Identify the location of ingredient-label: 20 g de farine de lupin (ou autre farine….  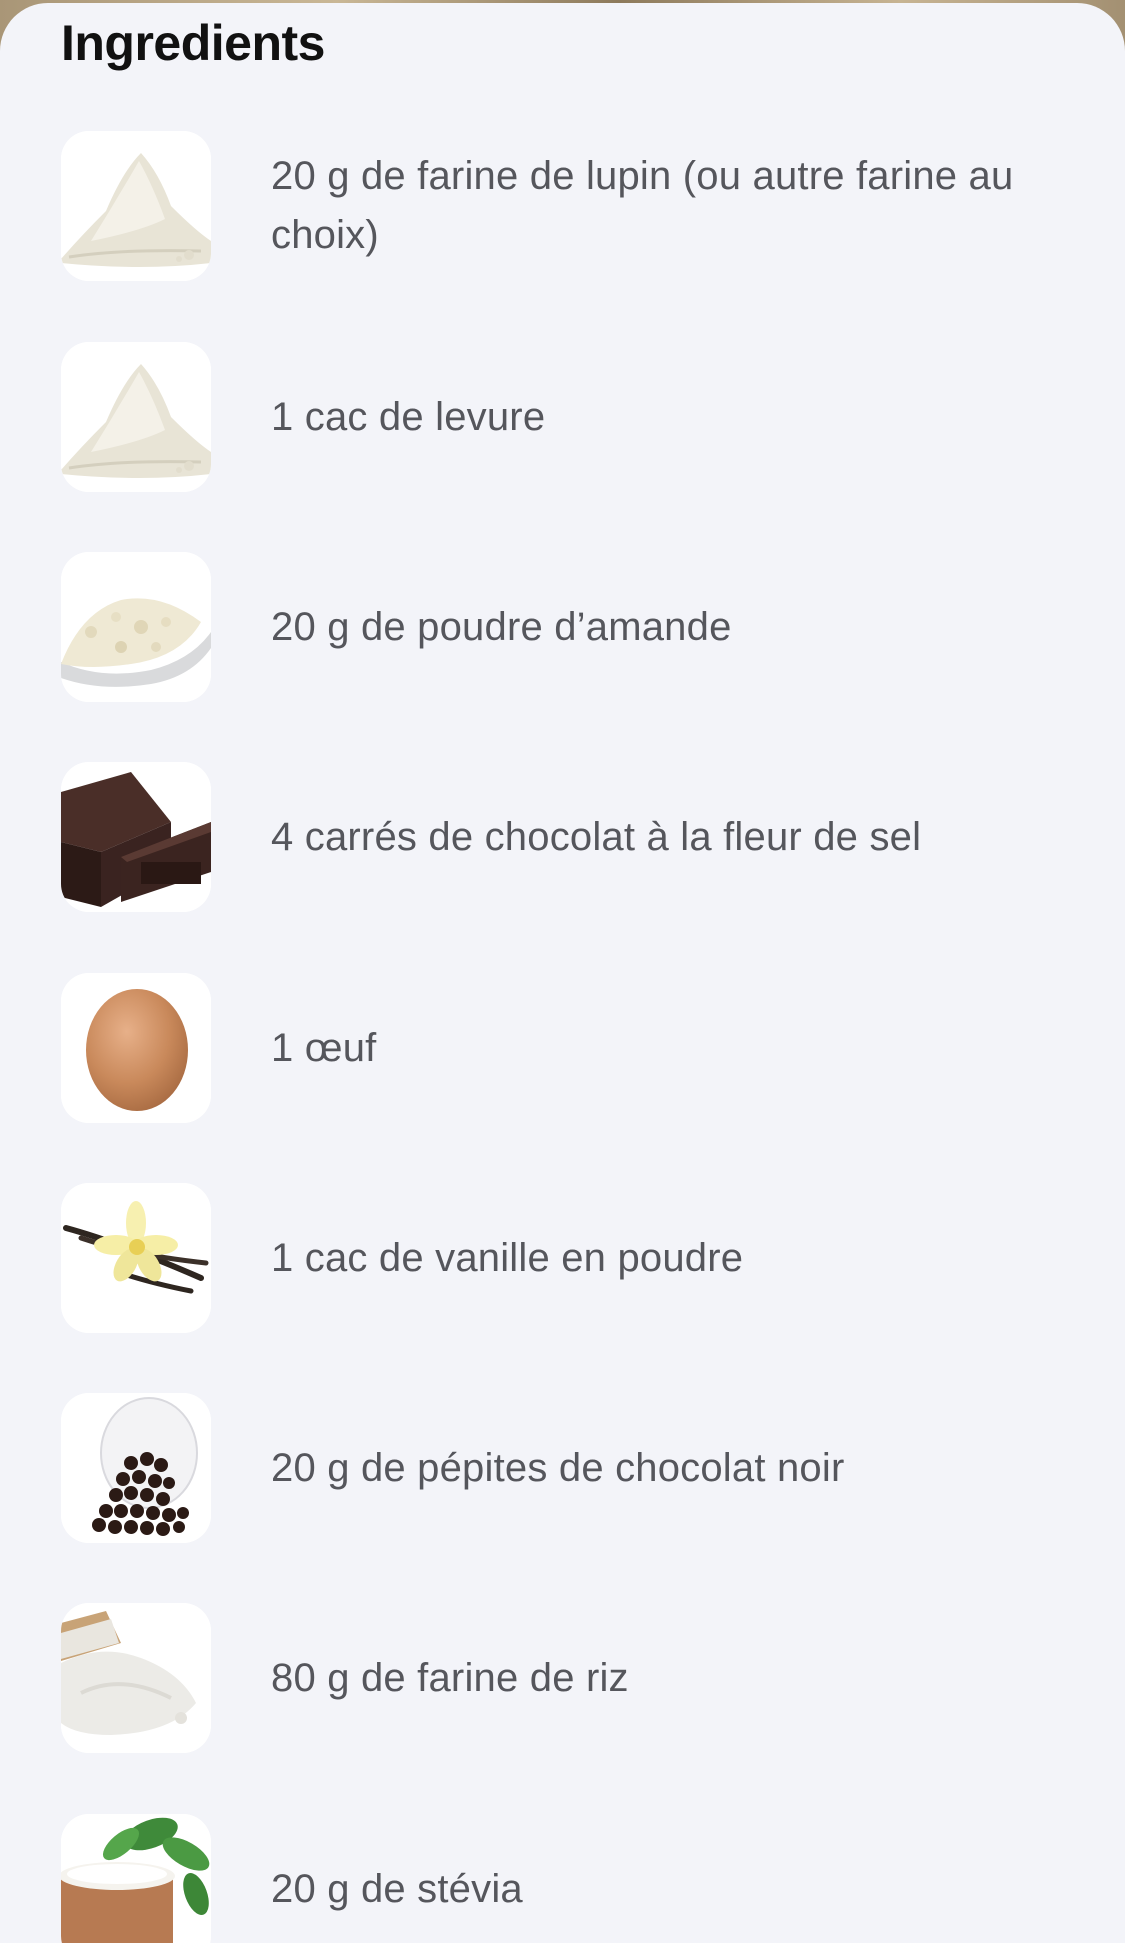
(642, 205).